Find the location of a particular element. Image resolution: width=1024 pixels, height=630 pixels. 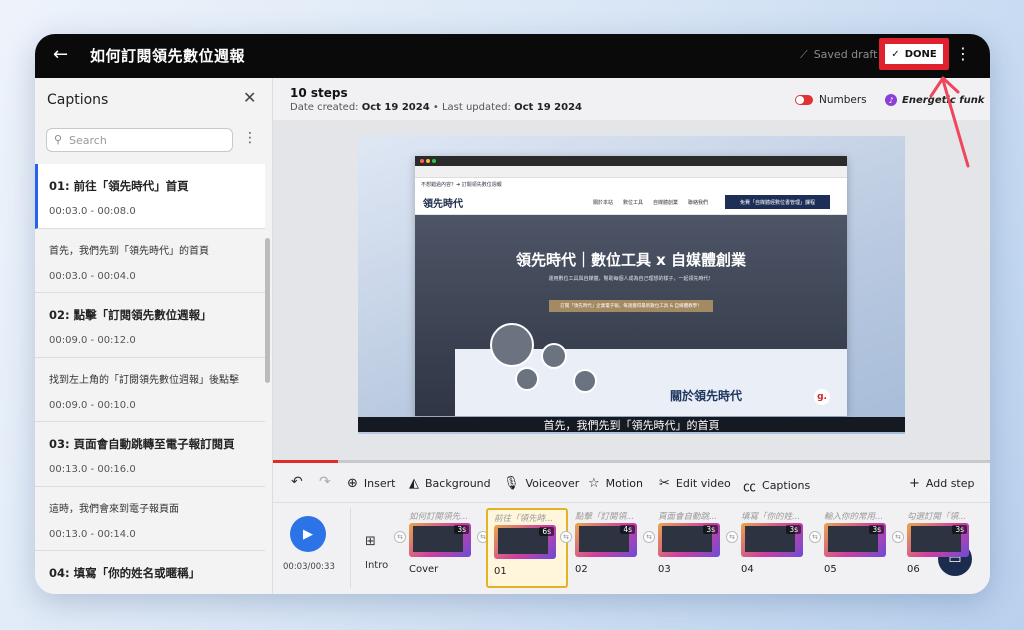

done-button: ✓ DONE is located at coordinates (914, 54).